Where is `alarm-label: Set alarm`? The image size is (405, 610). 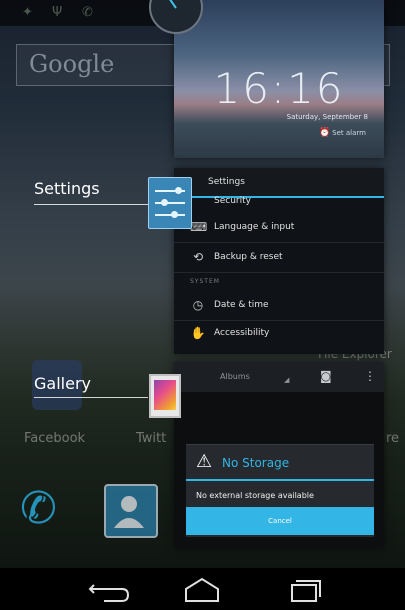
alarm-label: Set alarm is located at coordinates (349, 133).